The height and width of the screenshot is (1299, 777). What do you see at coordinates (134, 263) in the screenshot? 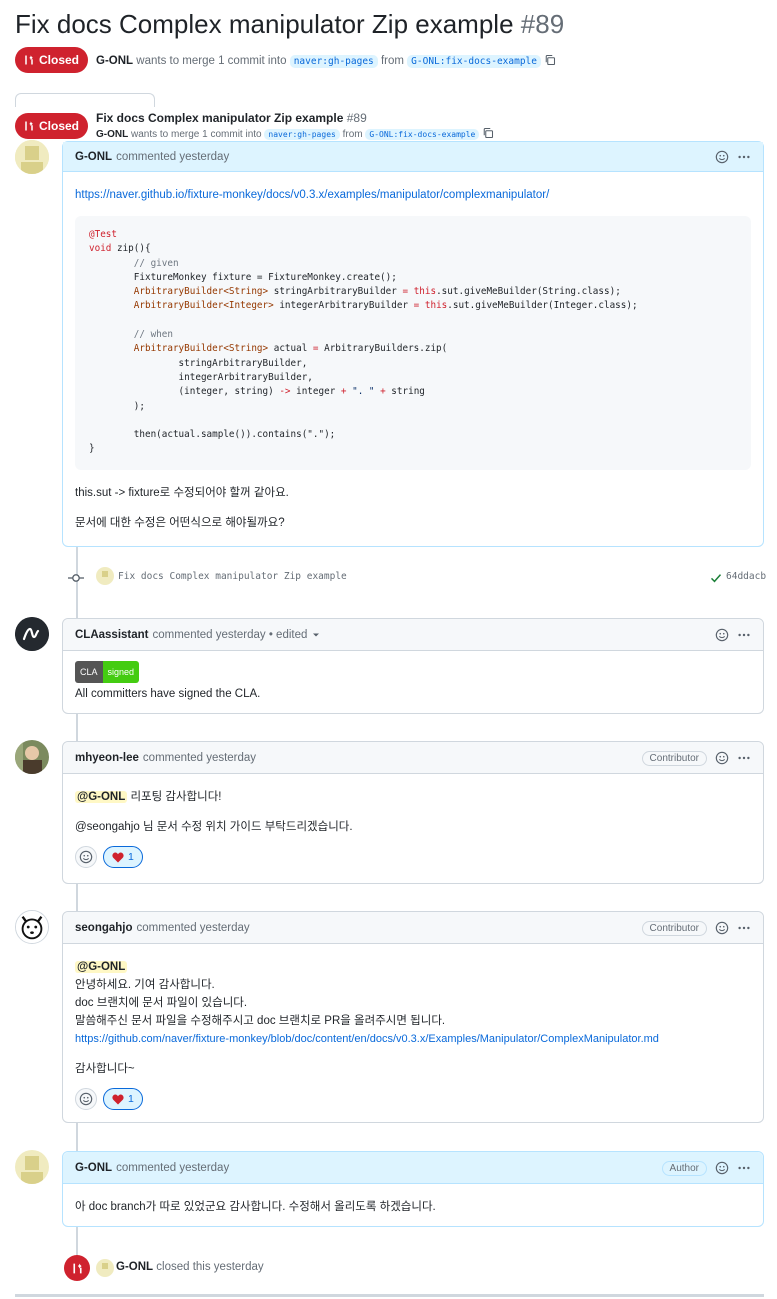
I see `code-comment: // given` at bounding box center [134, 263].